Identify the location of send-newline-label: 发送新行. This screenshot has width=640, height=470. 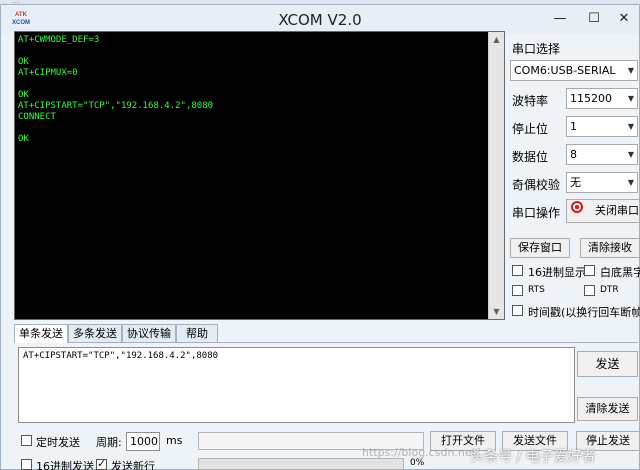
(133, 465).